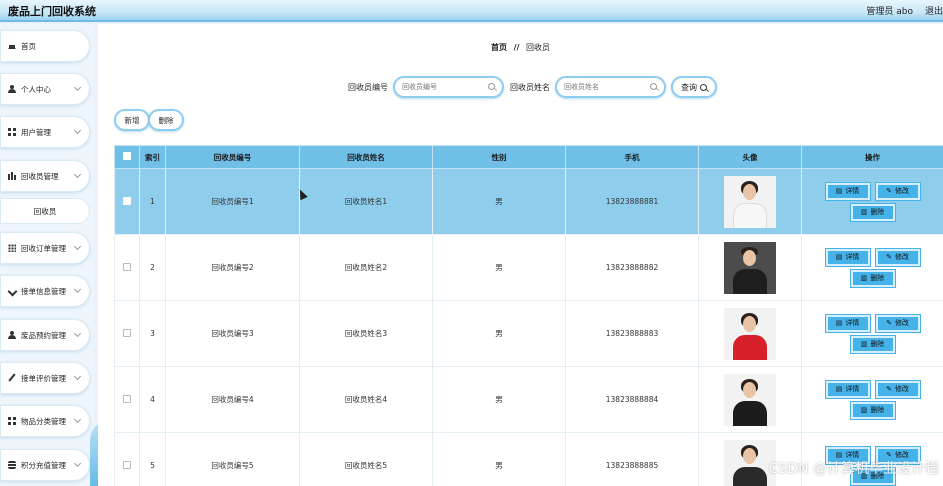  Describe the element at coordinates (934, 10) in the screenshot. I see `logout-link: 退出` at that location.